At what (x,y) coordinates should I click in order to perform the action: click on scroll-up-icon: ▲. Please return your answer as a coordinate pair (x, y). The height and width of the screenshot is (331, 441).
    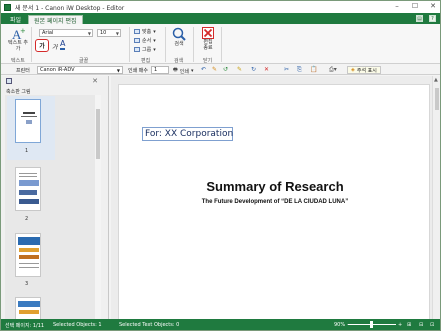
    Looking at the image, I should click on (436, 80).